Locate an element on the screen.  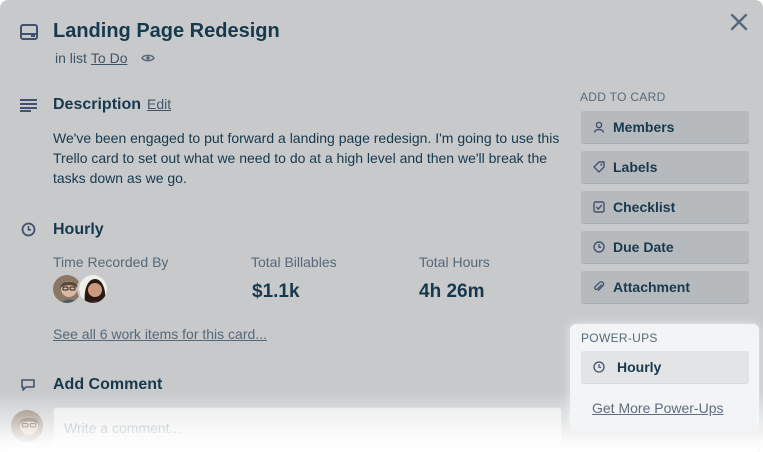
add-to-card-heading: ADD TO CARD is located at coordinates (623, 97).